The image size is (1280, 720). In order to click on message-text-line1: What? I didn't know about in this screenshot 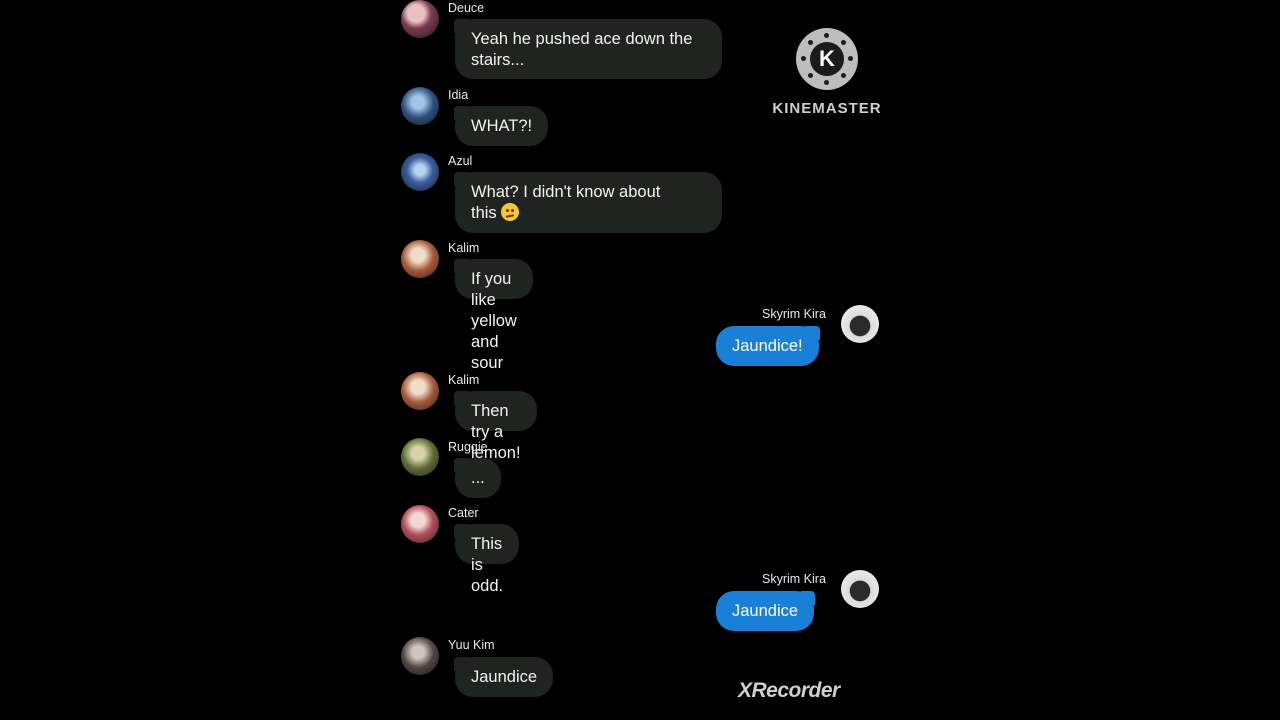, I will do `click(566, 192)`.